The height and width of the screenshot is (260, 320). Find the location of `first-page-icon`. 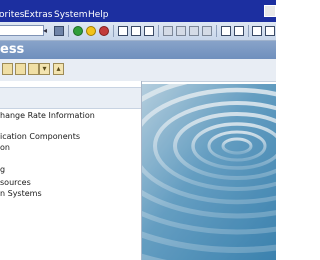

first-page-icon is located at coordinates (168, 31).